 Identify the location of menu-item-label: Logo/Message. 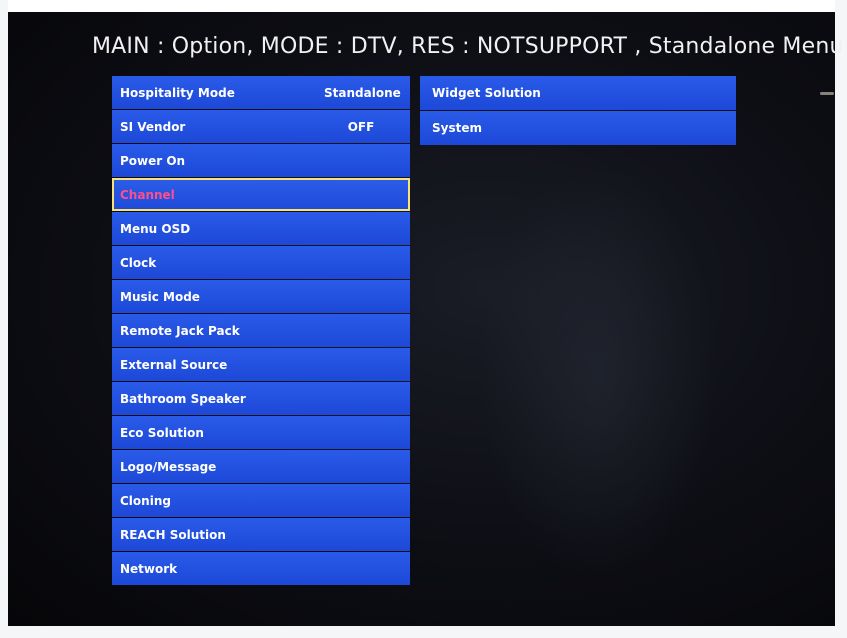
(168, 466).